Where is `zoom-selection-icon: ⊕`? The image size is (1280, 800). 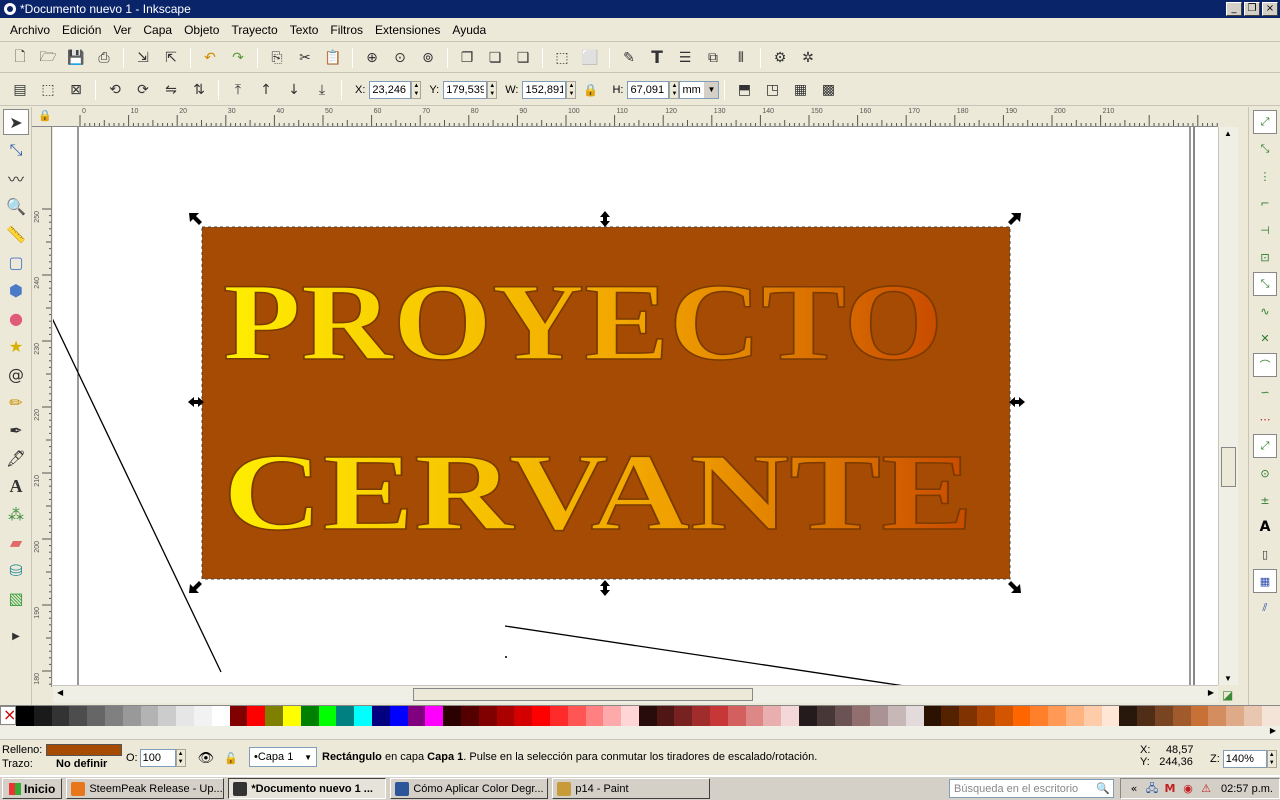 zoom-selection-icon: ⊕ is located at coordinates (372, 58).